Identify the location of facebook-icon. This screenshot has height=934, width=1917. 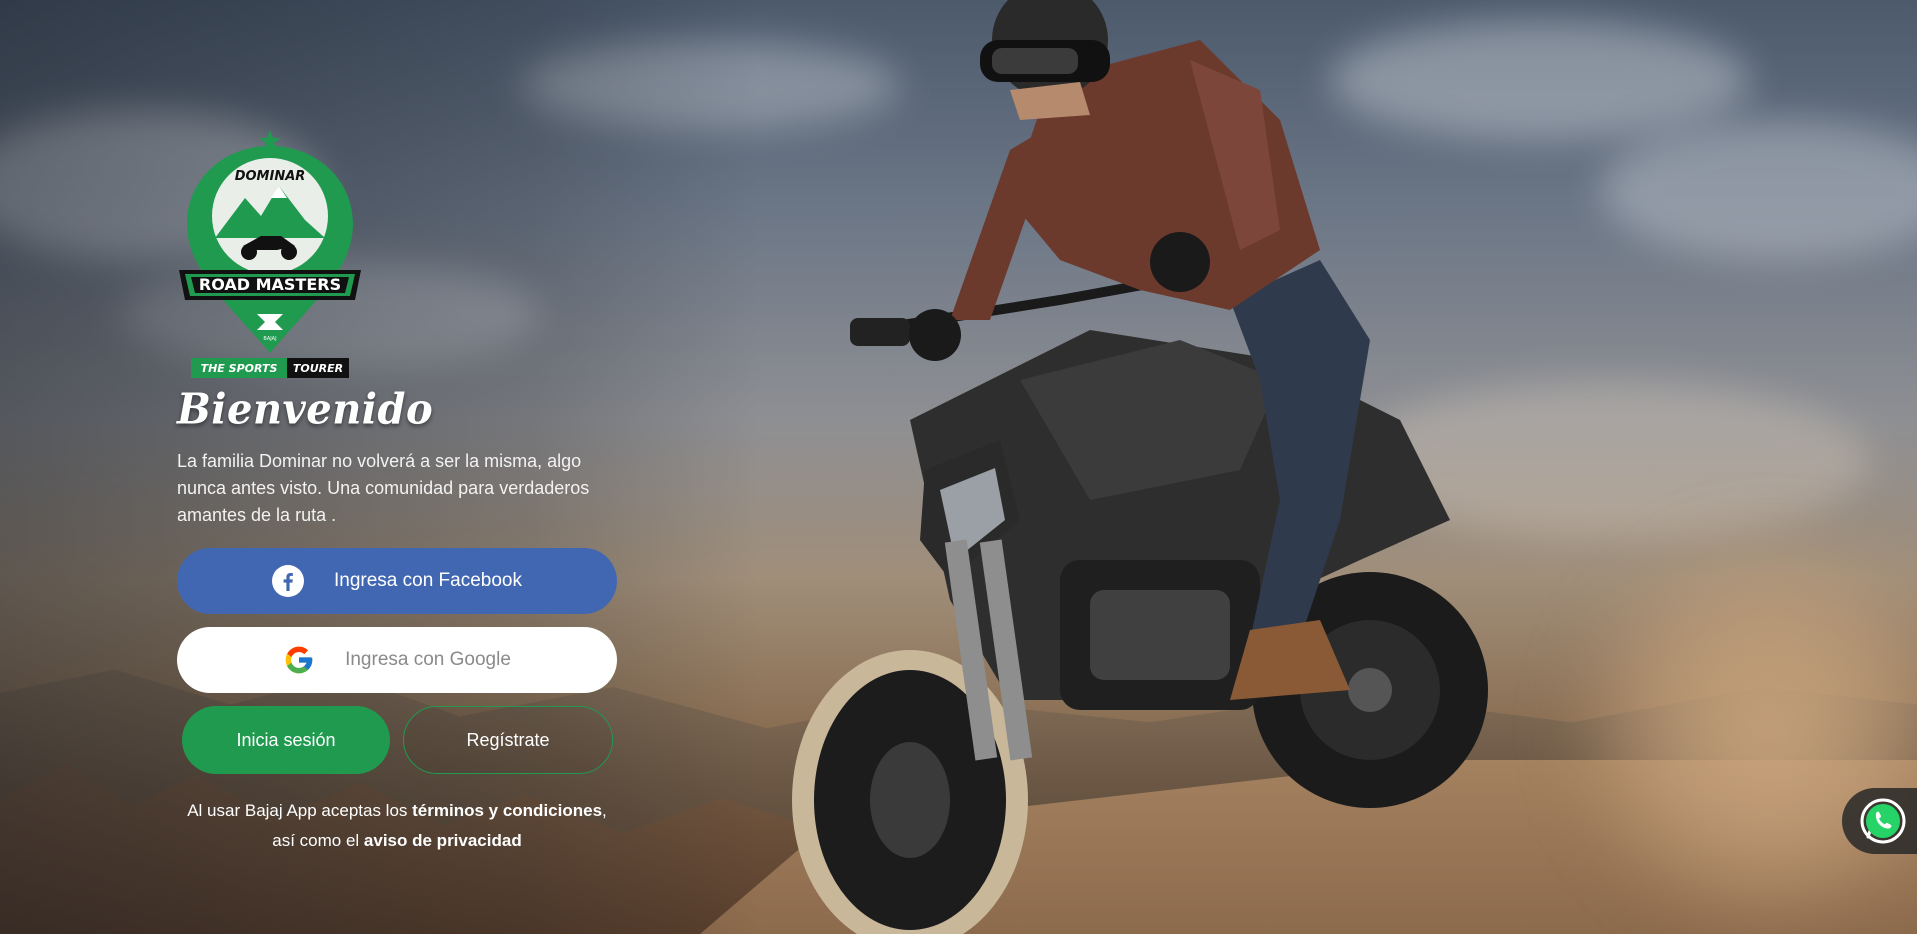
(287, 581).